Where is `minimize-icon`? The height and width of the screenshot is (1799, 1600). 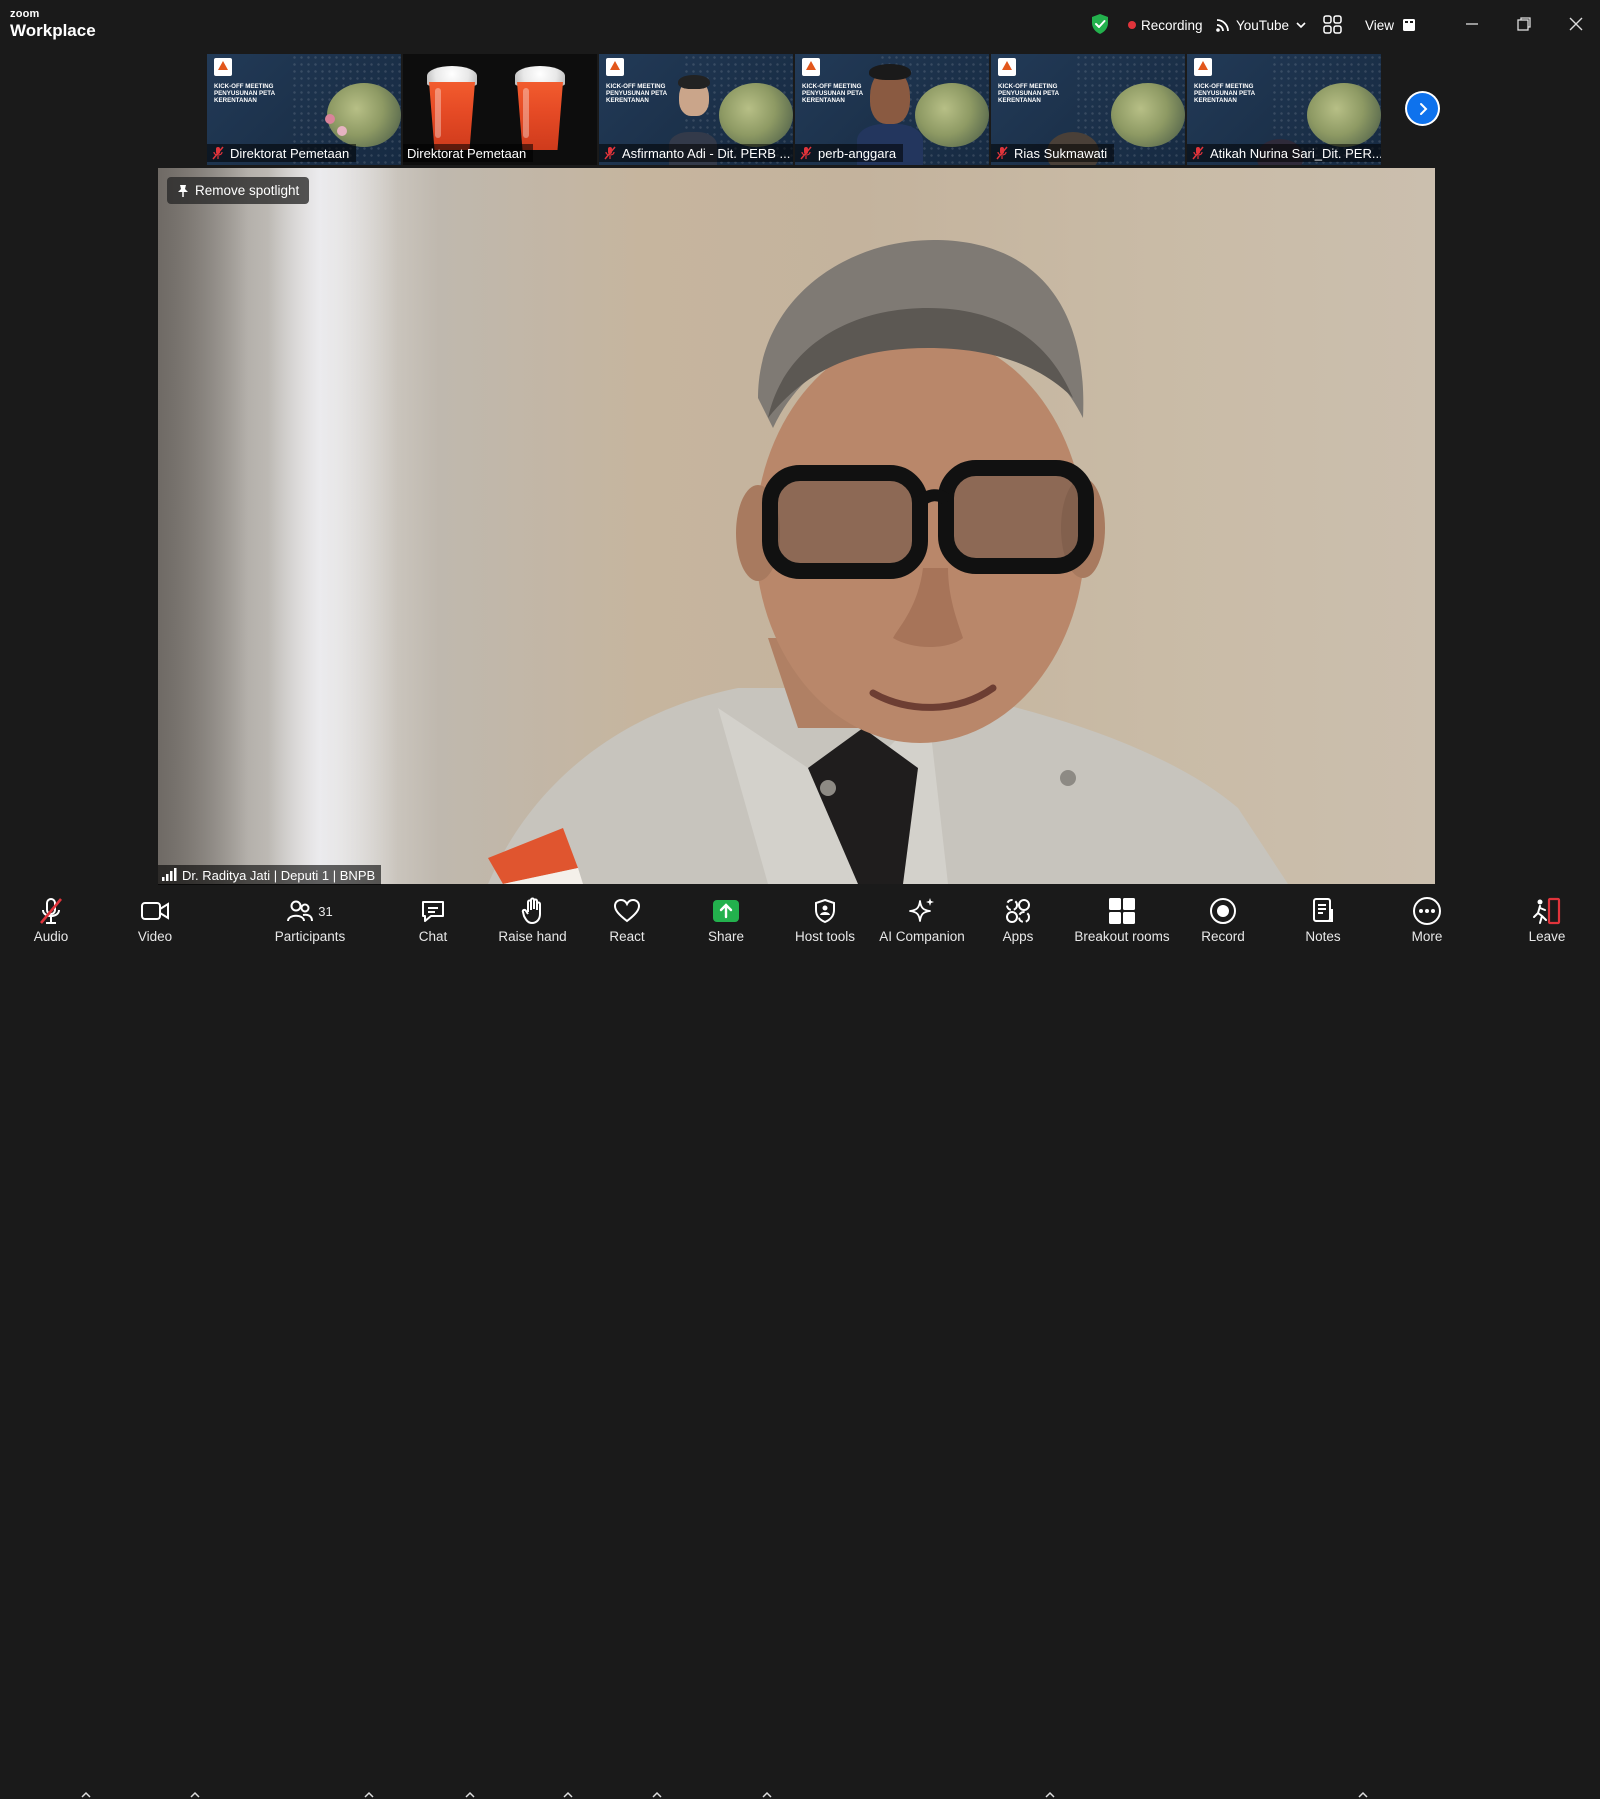 minimize-icon is located at coordinates (1472, 24).